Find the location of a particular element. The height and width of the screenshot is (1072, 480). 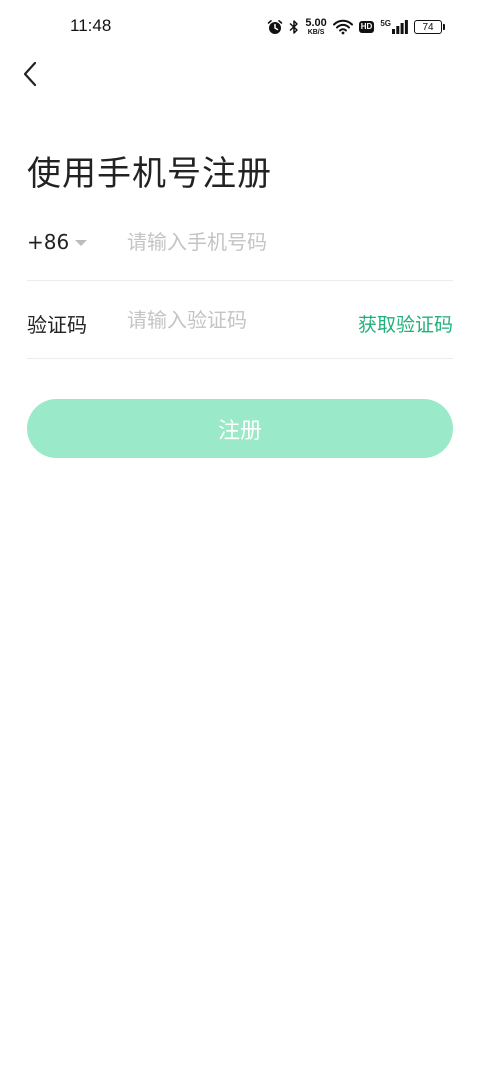

back-button is located at coordinates (30, 76).